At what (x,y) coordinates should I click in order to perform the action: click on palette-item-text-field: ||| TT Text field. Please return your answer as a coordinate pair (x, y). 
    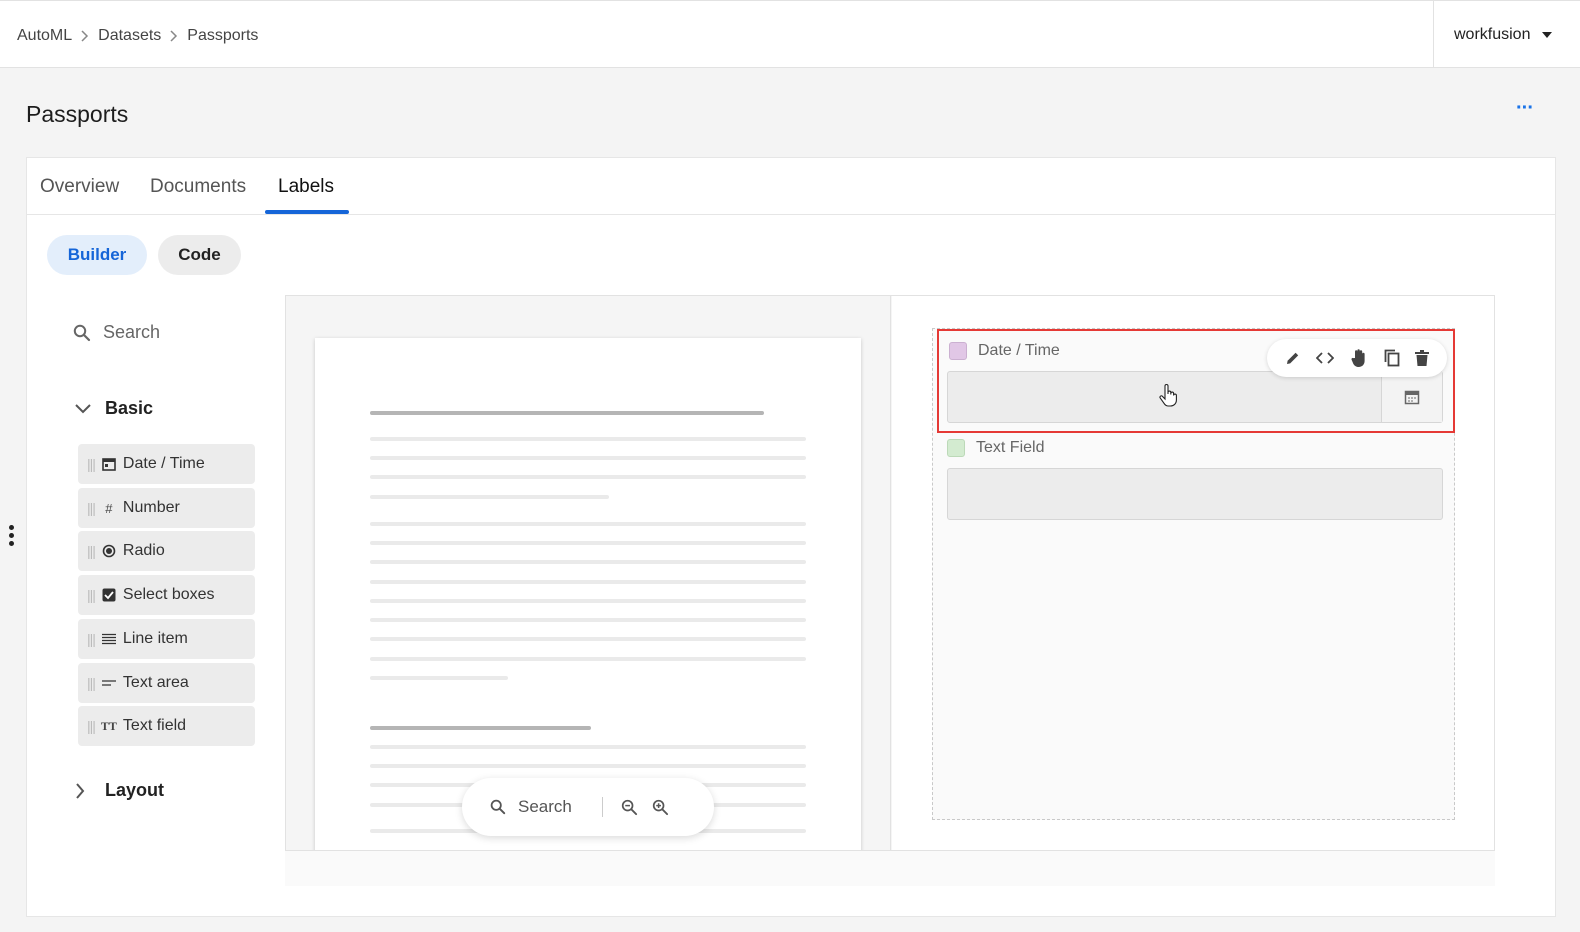
    Looking at the image, I should click on (166, 726).